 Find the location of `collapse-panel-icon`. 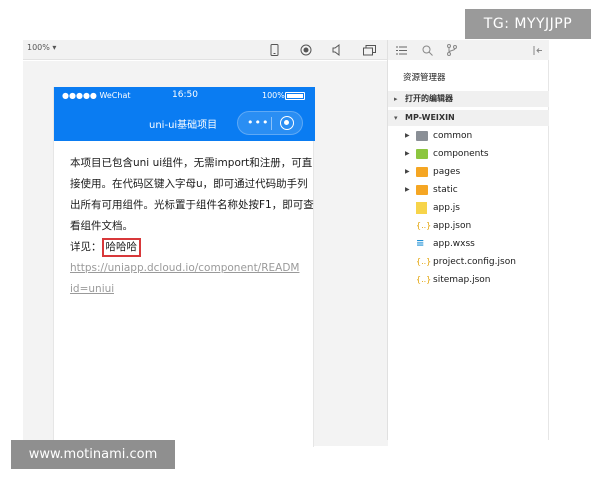

collapse-panel-icon is located at coordinates (538, 50).